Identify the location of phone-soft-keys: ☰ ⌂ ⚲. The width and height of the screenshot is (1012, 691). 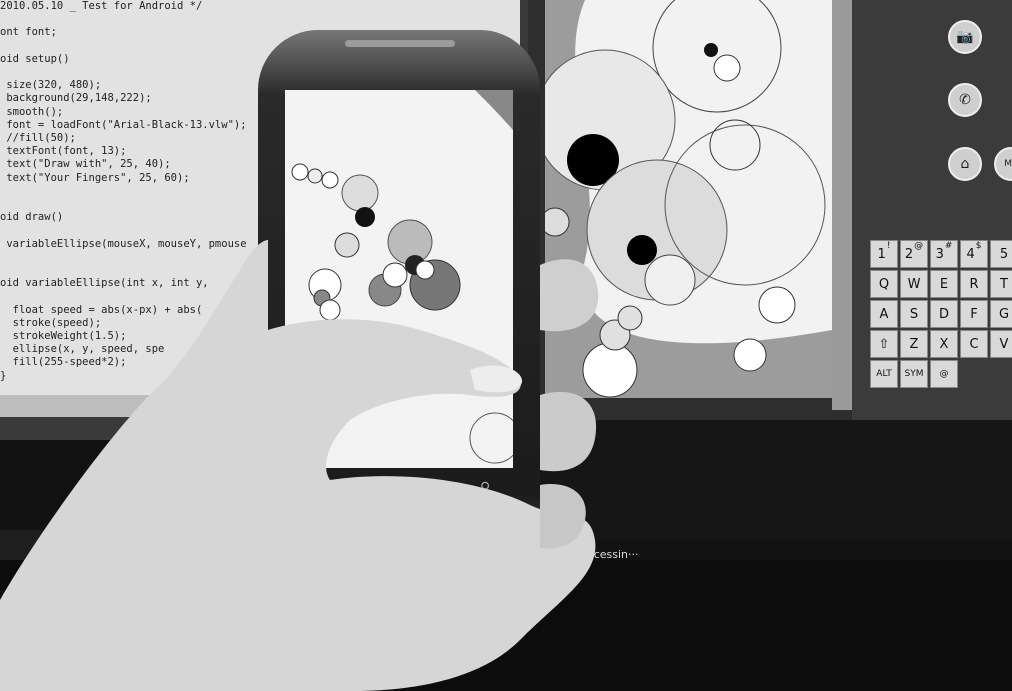
(425, 493).